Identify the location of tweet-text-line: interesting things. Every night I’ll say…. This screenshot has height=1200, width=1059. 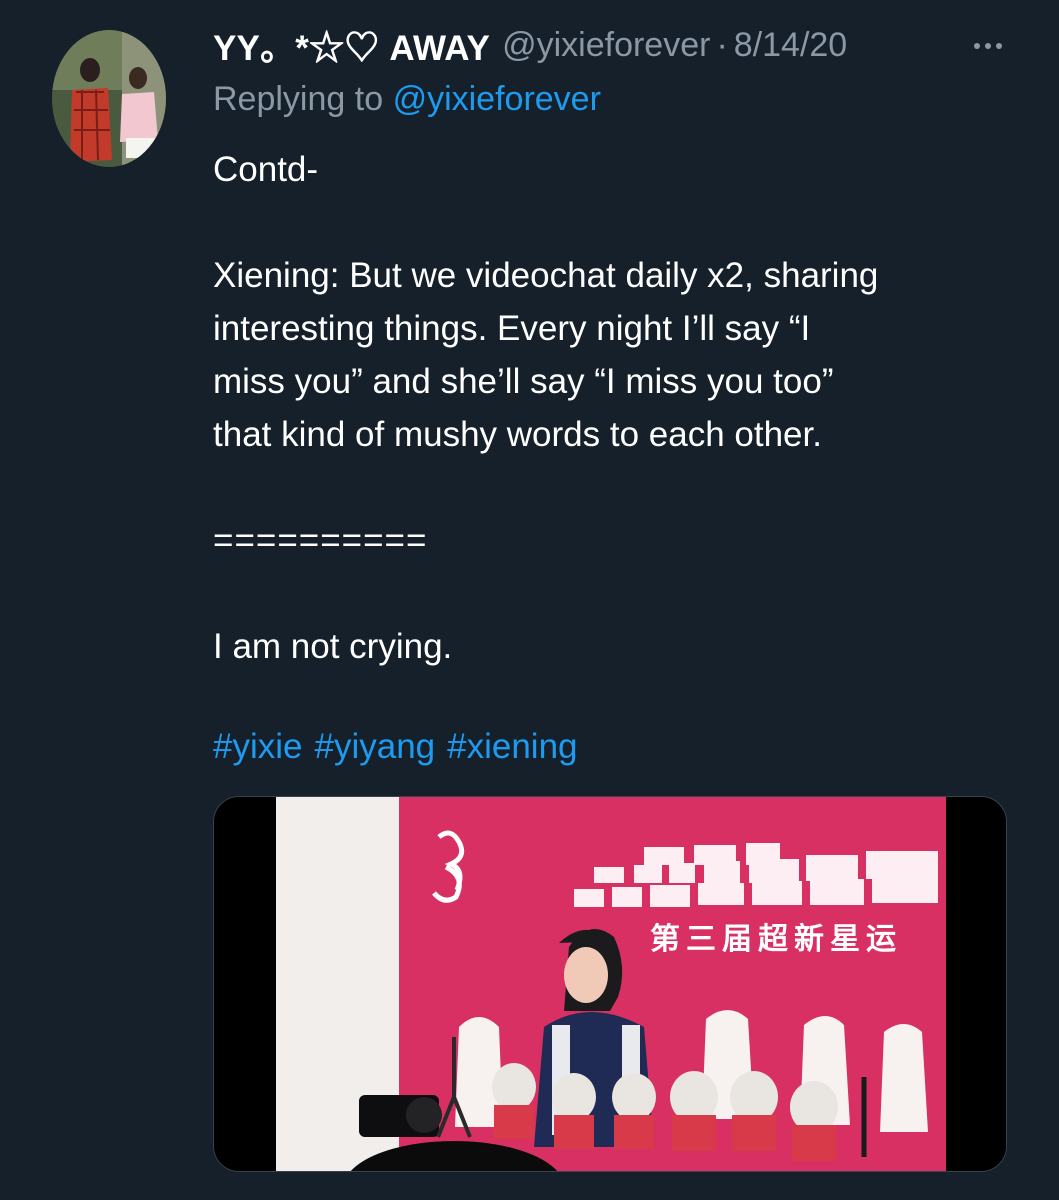
(512, 328).